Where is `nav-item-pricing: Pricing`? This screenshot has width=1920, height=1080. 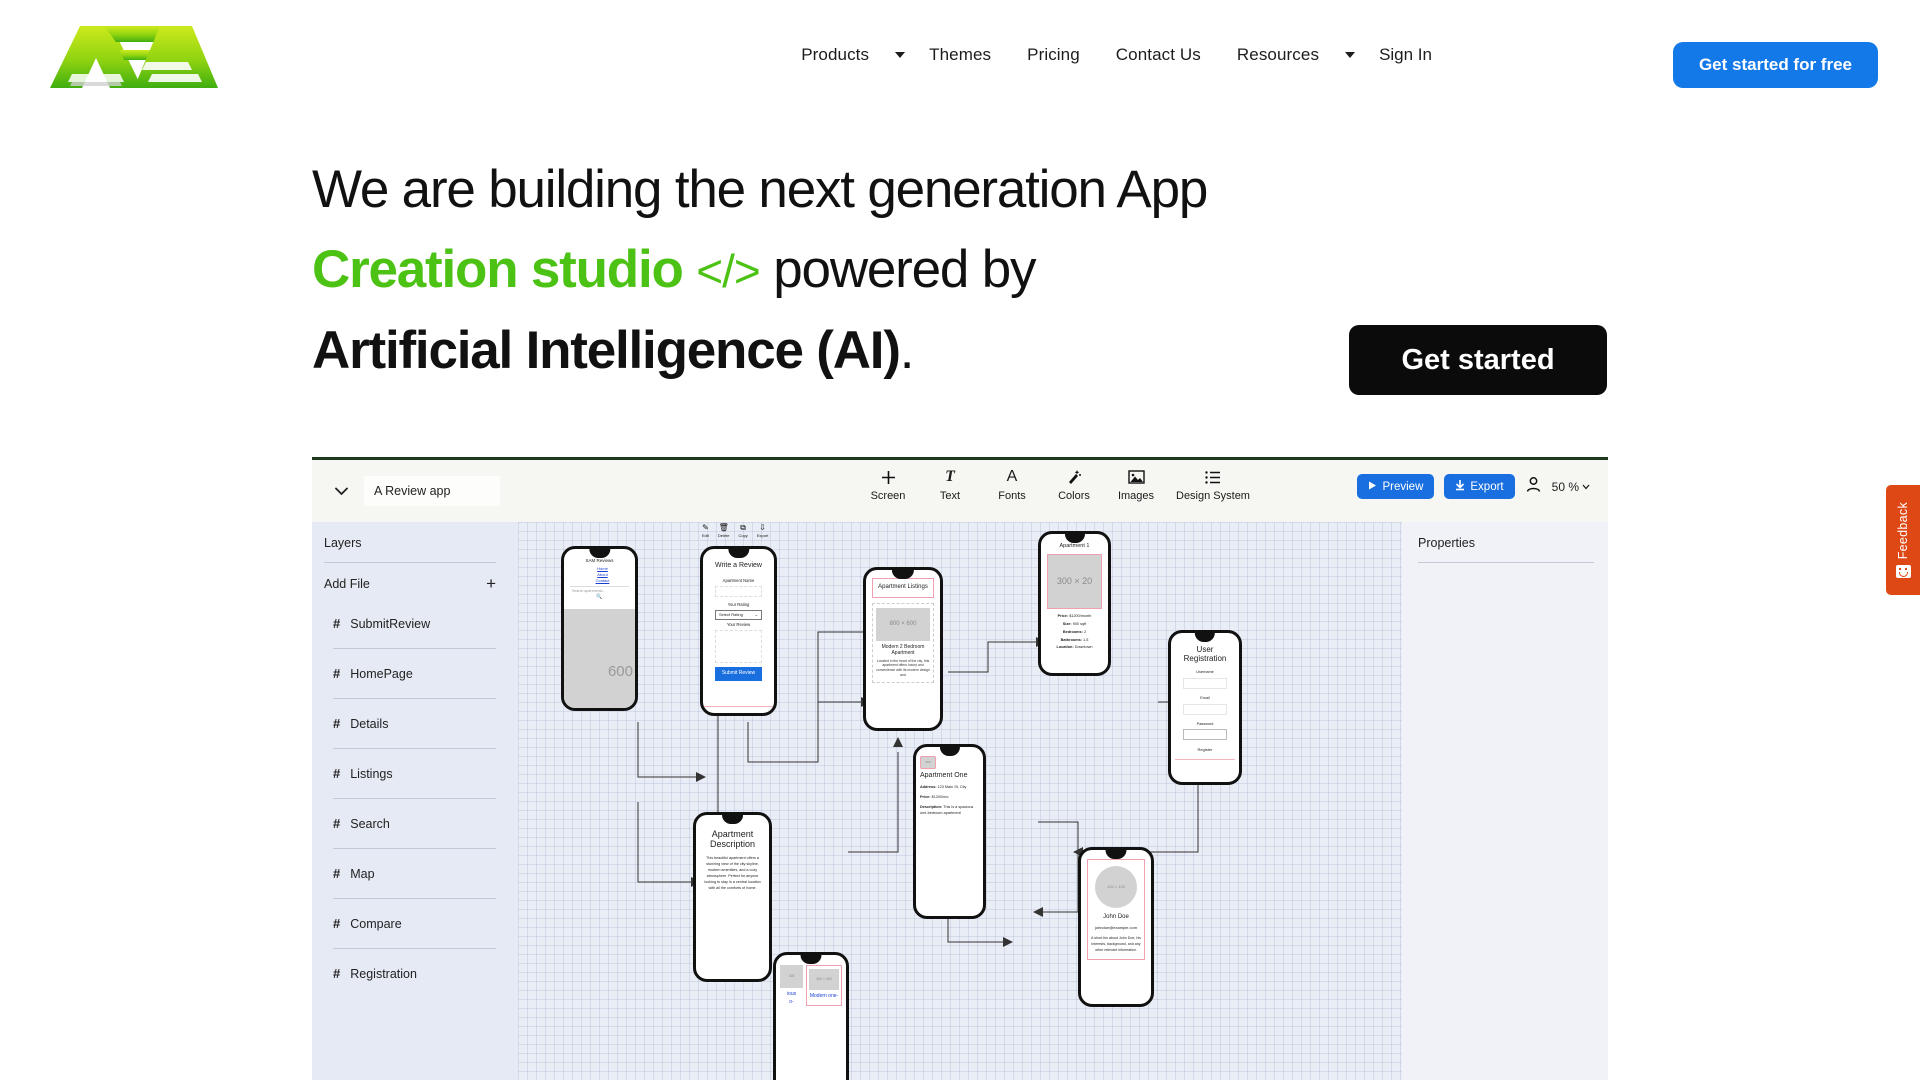
nav-item-pricing: Pricing is located at coordinates (1053, 55).